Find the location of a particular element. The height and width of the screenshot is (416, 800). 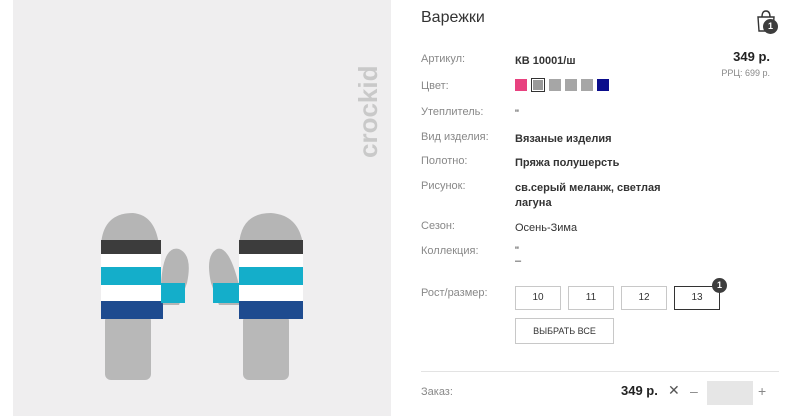

attribute-value: Пряжа полушерсть is located at coordinates (567, 163).